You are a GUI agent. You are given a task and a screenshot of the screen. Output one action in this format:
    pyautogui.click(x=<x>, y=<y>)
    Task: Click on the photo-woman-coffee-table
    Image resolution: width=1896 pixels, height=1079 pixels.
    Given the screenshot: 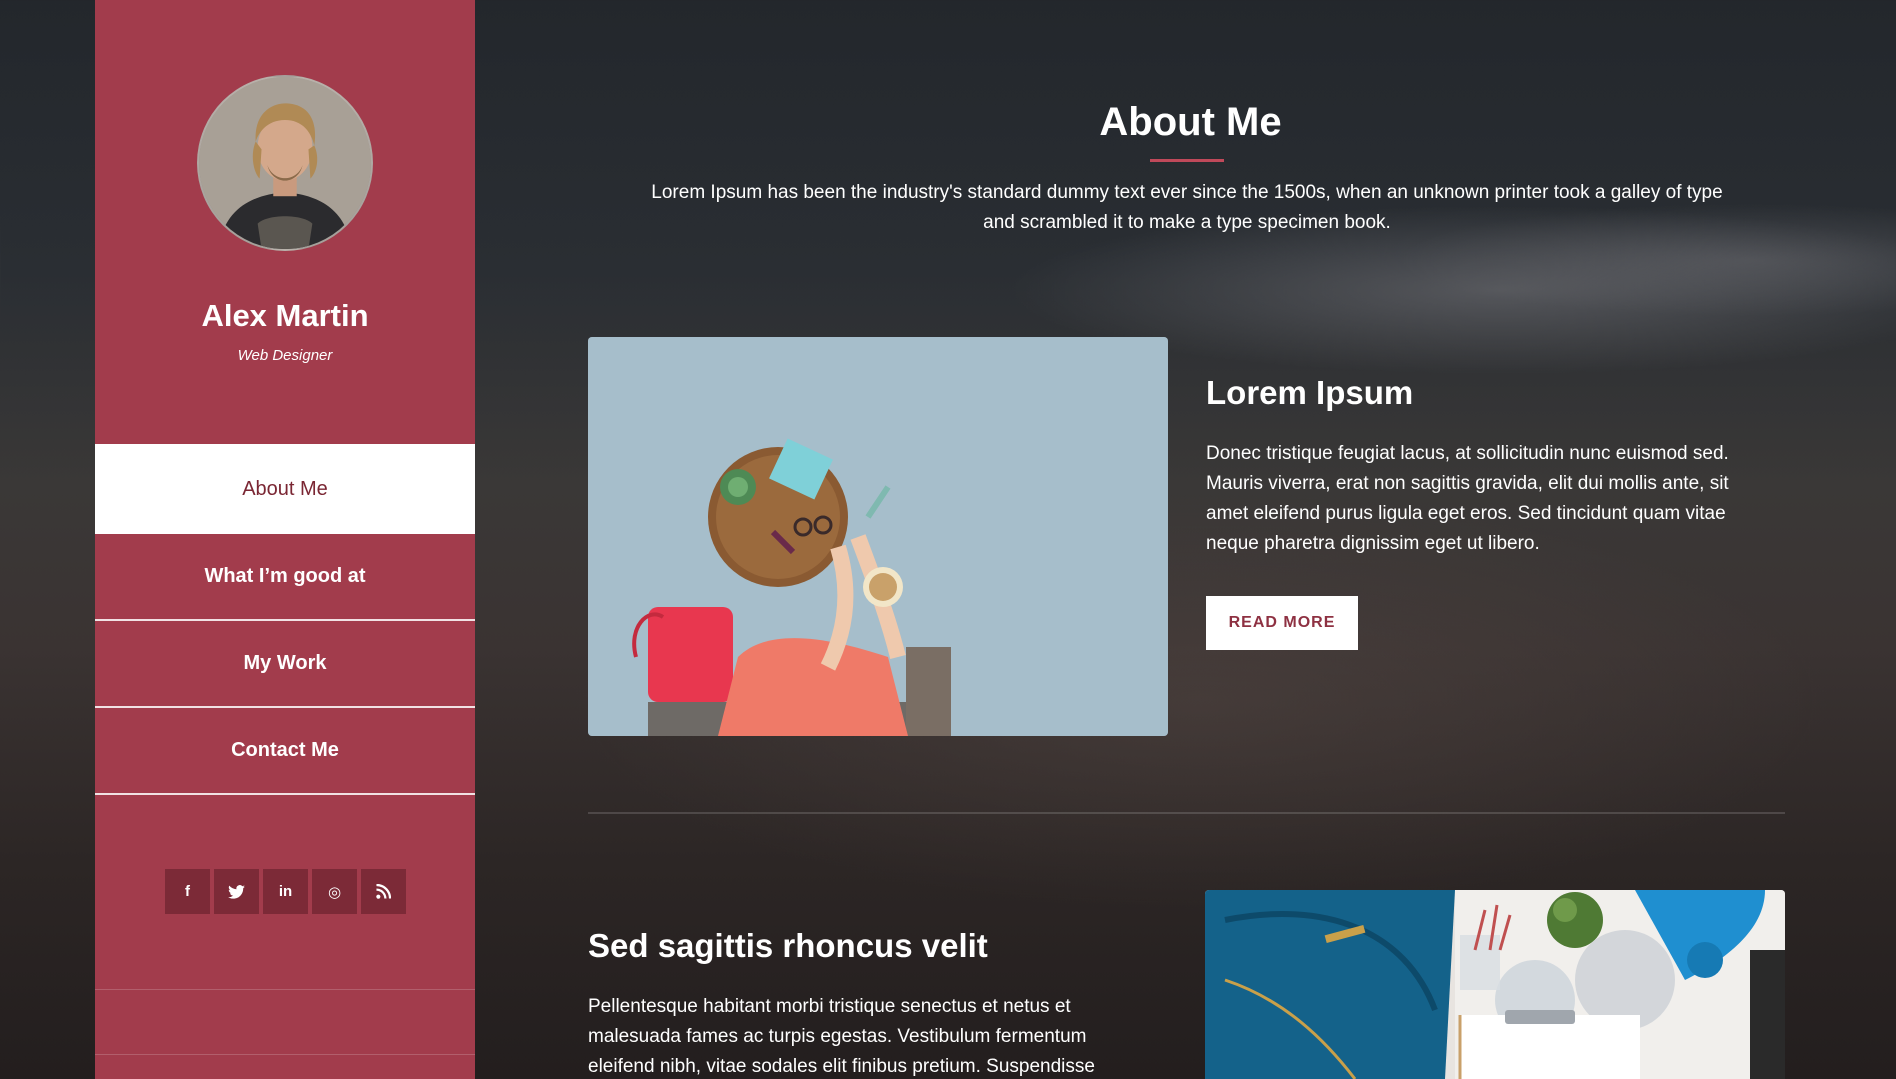 What is the action you would take?
    pyautogui.click(x=878, y=536)
    